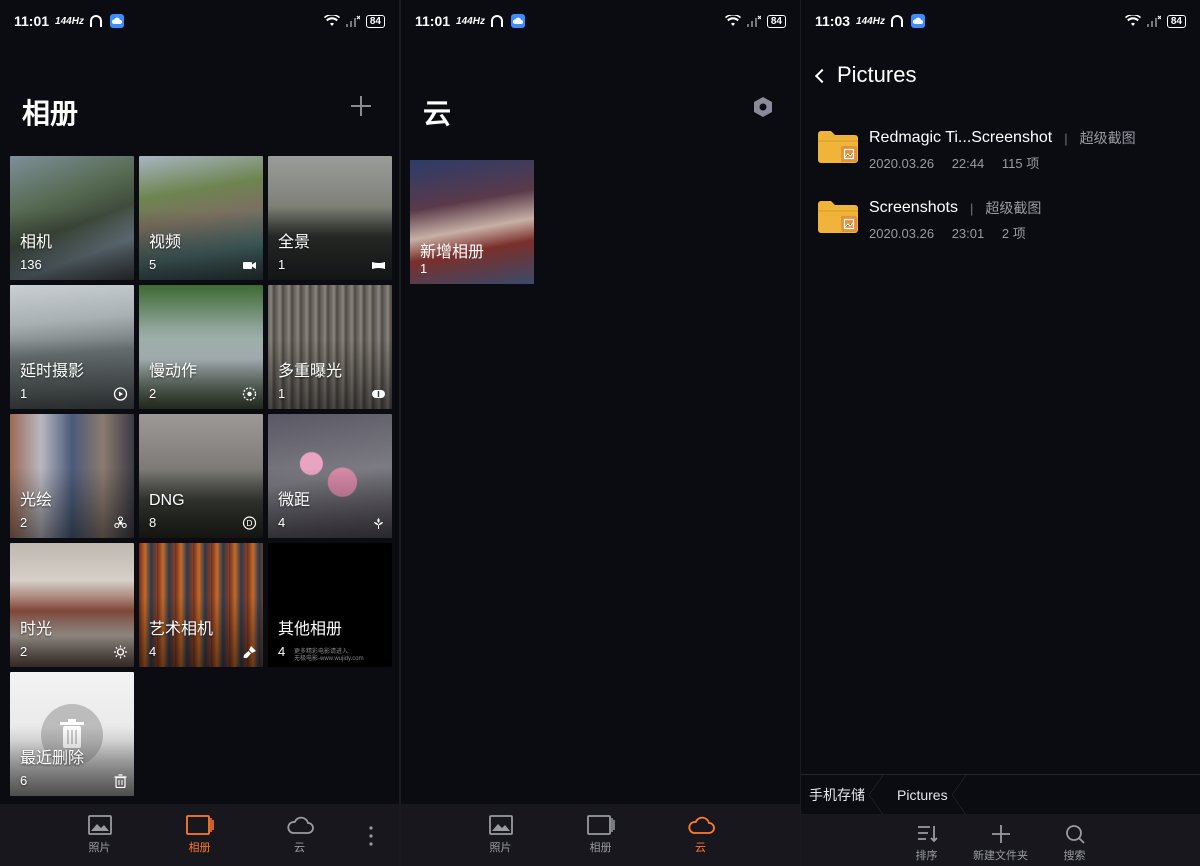  What do you see at coordinates (600, 825) in the screenshot?
I see `album-icon` at bounding box center [600, 825].